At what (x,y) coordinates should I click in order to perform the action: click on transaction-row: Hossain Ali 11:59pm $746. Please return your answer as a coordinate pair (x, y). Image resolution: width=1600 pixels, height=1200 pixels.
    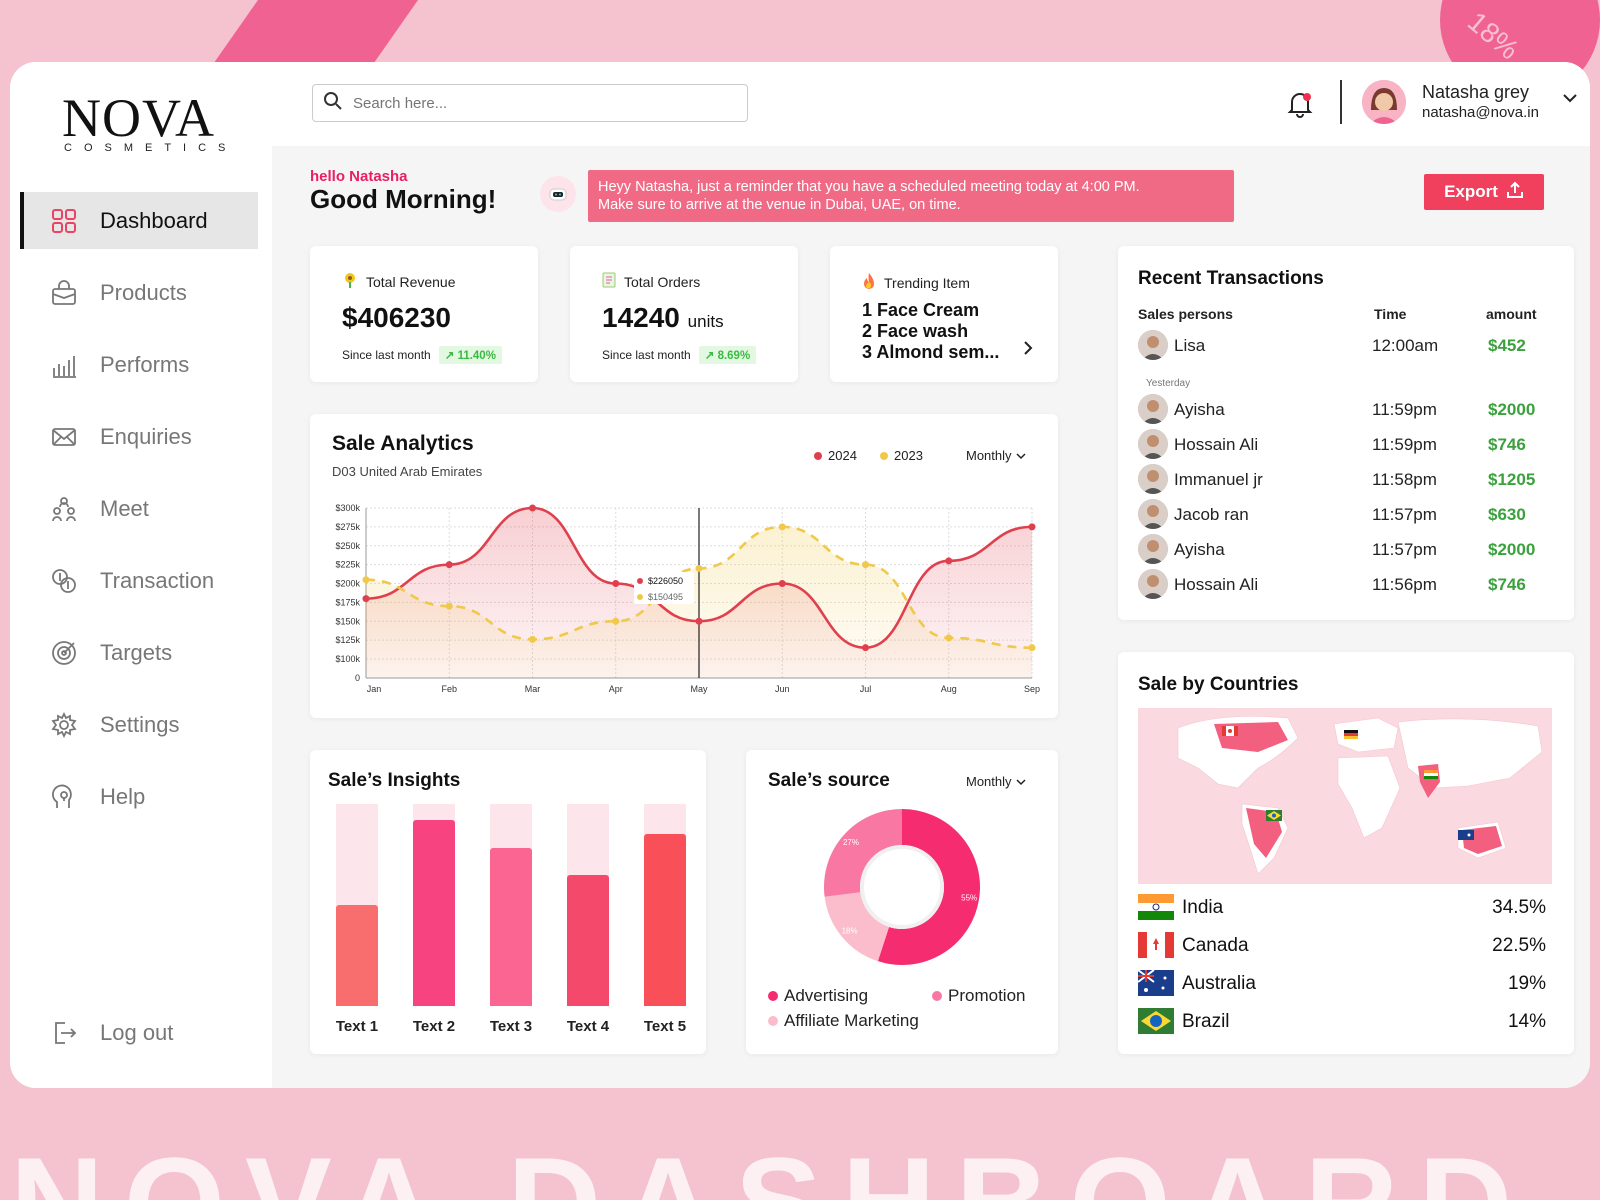
    Looking at the image, I should click on (1346, 445).